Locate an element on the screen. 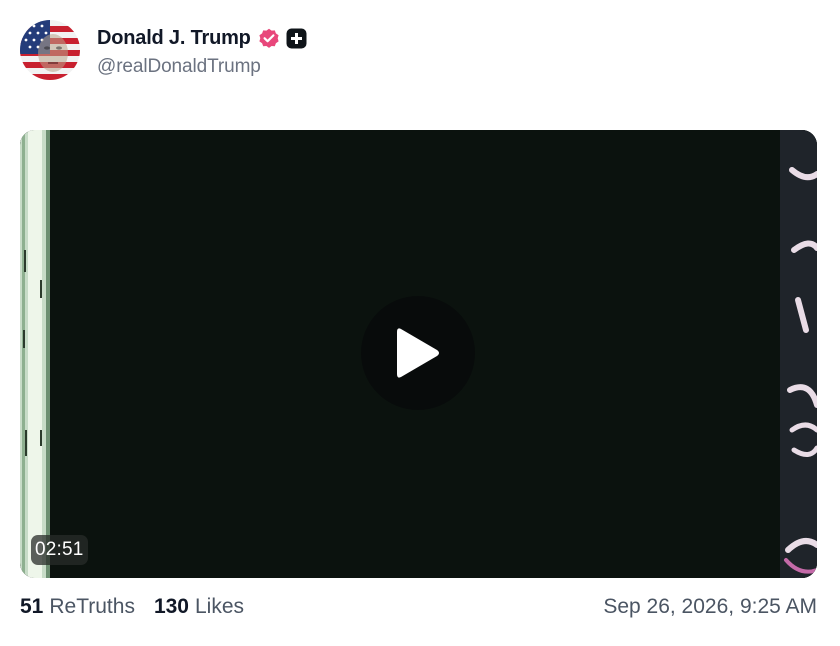  likes-label: Likes is located at coordinates (220, 606).